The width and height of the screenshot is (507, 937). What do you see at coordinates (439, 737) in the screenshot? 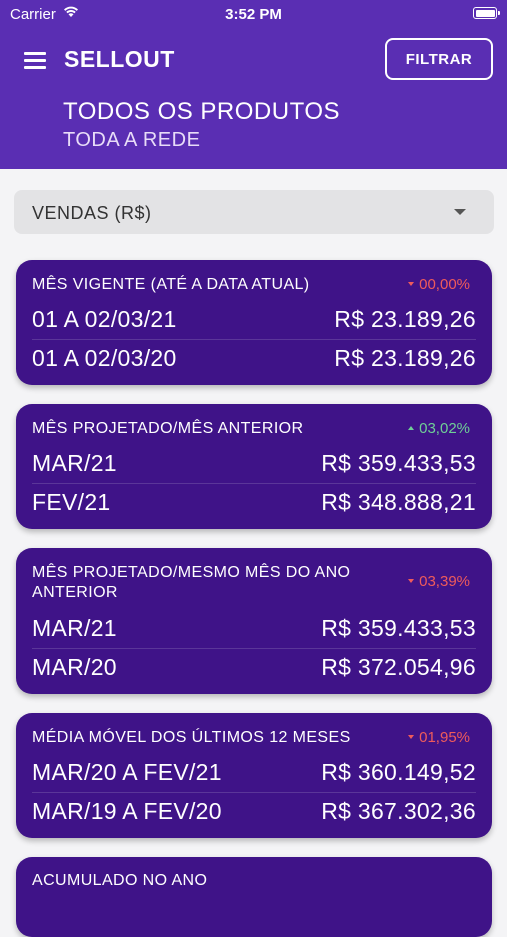
I see `change-percent: 01,95%` at bounding box center [439, 737].